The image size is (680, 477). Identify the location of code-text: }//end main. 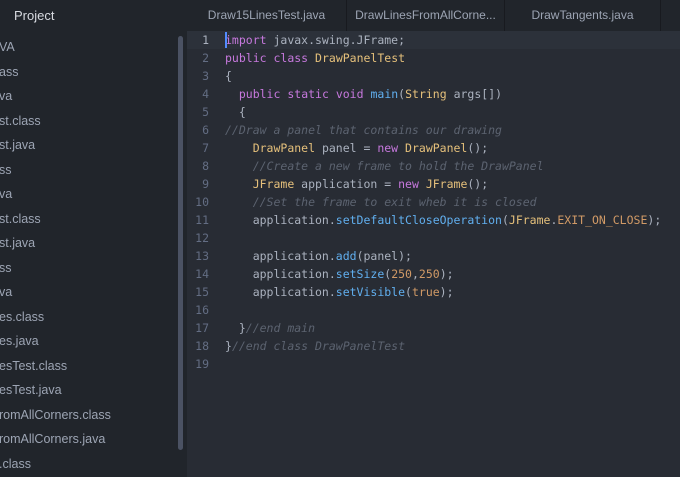
(270, 328).